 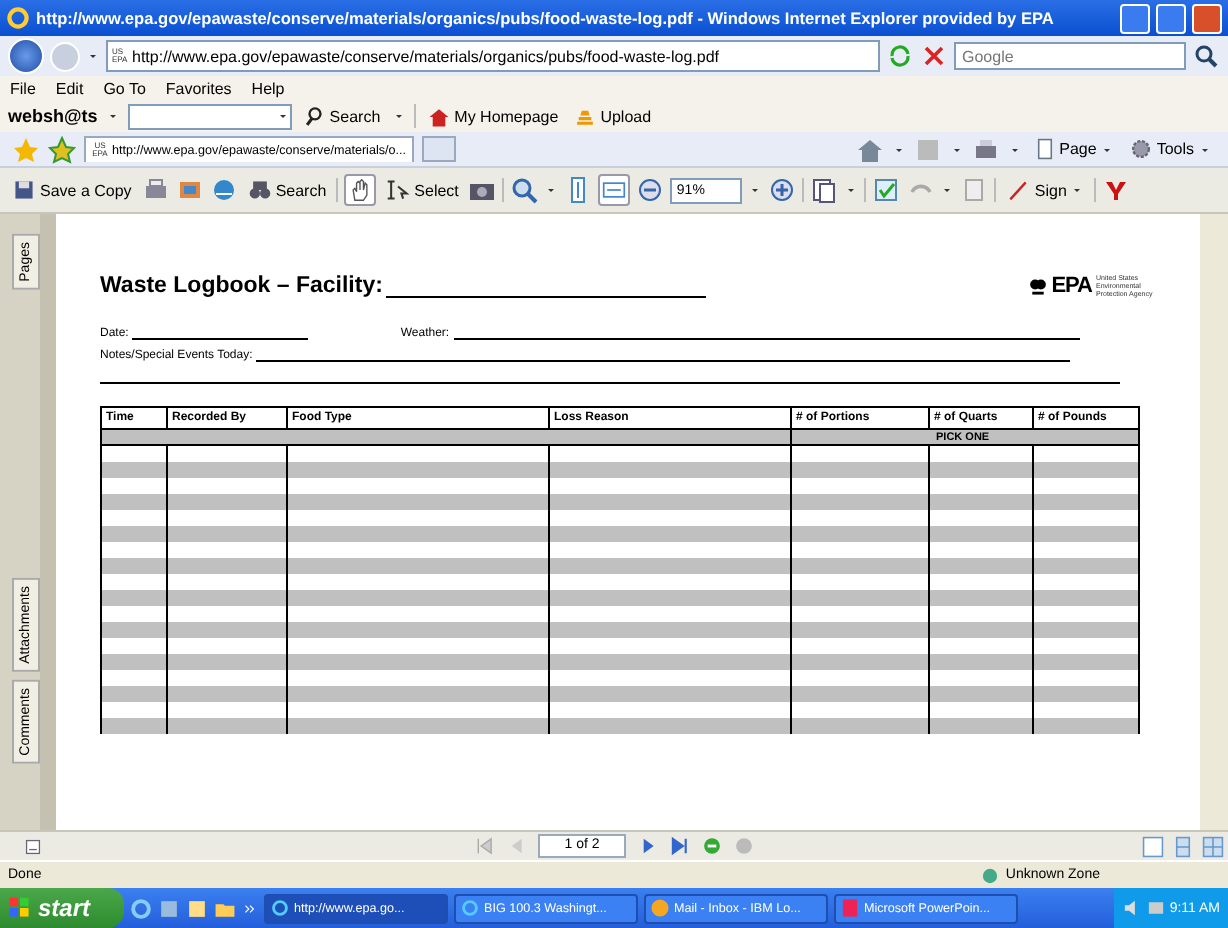 I want to click on toolbar-combo-field, so click(x=209, y=116).